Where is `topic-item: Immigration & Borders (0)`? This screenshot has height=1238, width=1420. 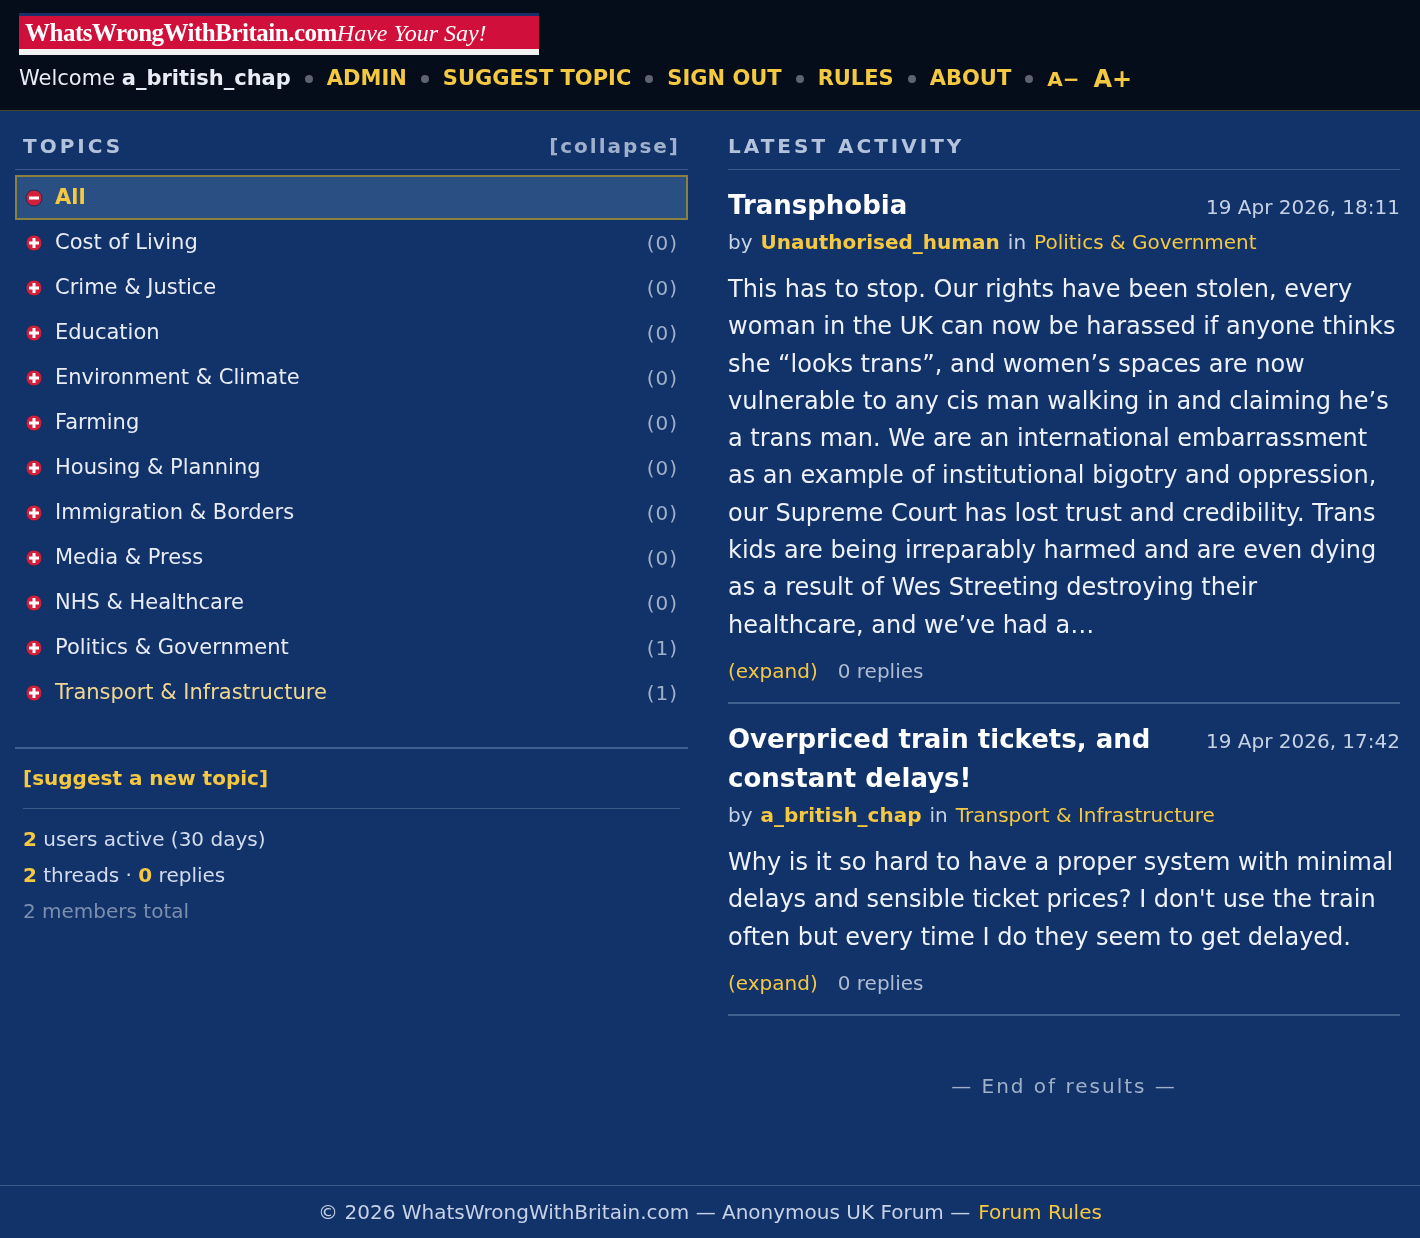 topic-item: Immigration & Borders (0) is located at coordinates (351, 512).